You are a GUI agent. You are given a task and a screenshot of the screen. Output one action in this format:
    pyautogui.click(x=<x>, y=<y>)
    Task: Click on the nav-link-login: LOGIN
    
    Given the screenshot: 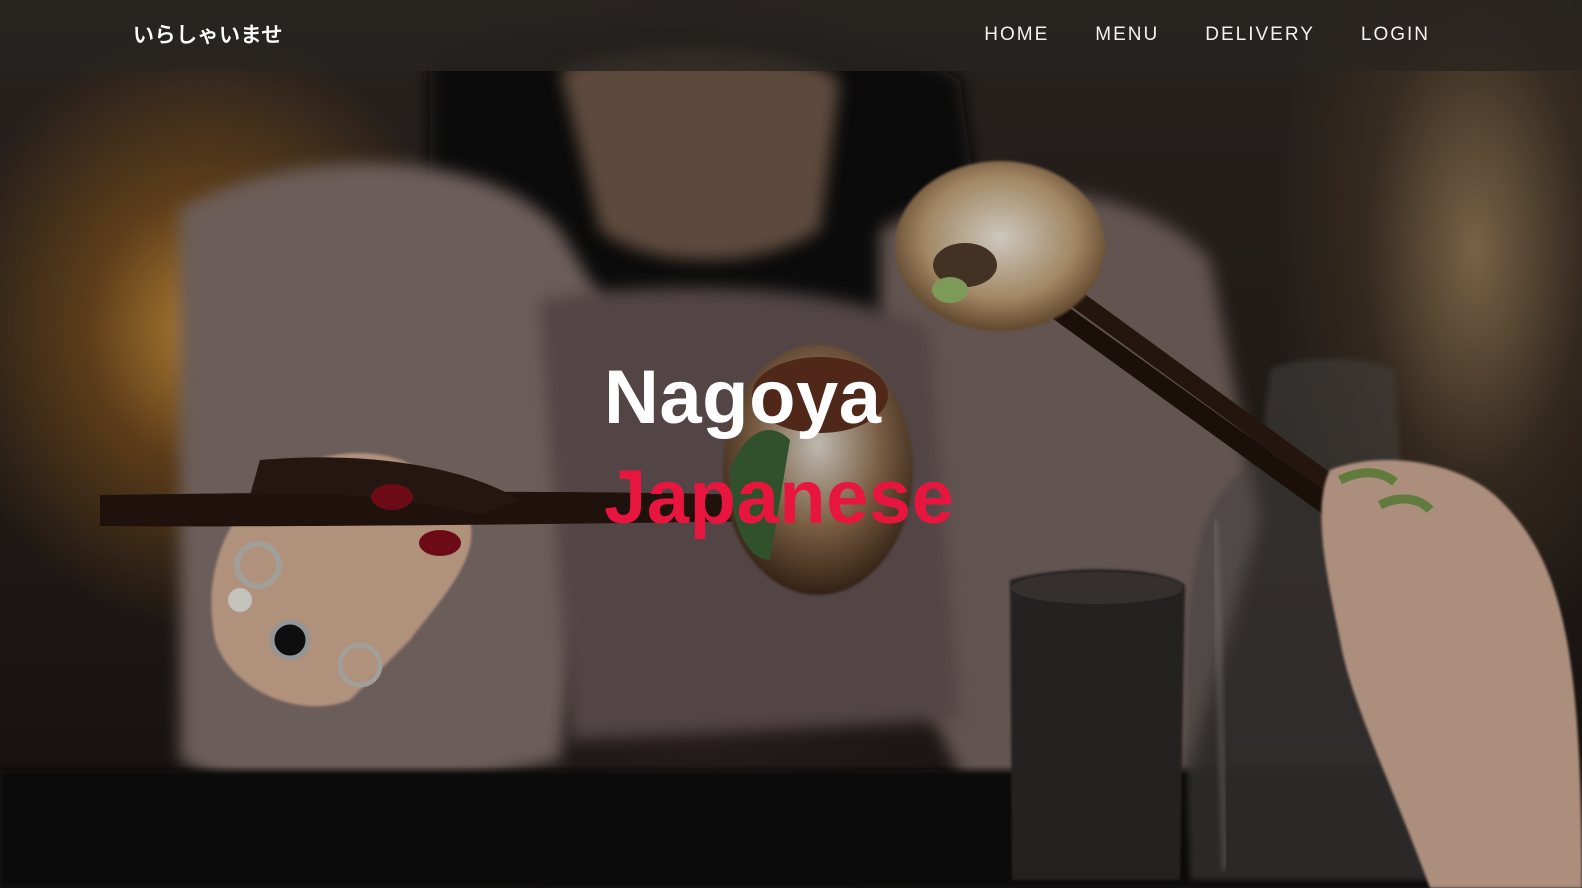 What is the action you would take?
    pyautogui.click(x=1395, y=35)
    